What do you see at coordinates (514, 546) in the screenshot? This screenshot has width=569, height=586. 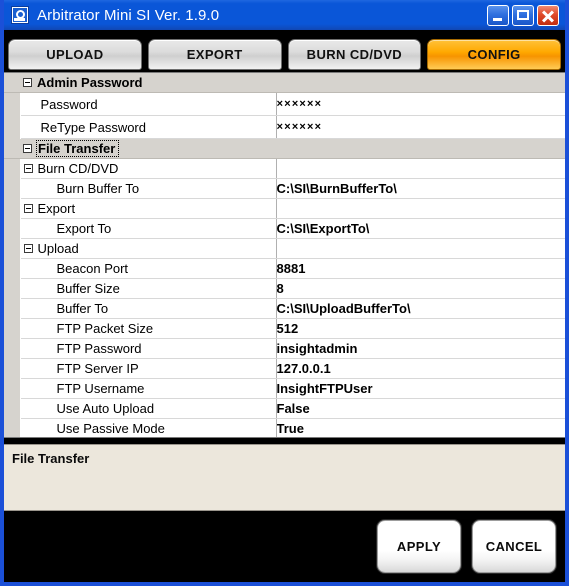 I see `cancel-button: CANCEL` at bounding box center [514, 546].